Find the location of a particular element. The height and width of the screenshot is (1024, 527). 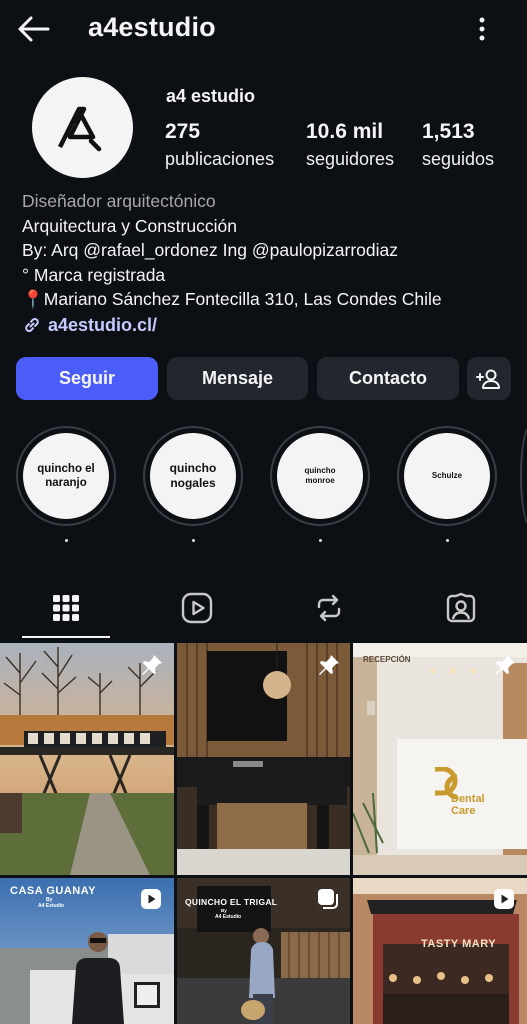

follow-button: Seguir is located at coordinates (87, 378).